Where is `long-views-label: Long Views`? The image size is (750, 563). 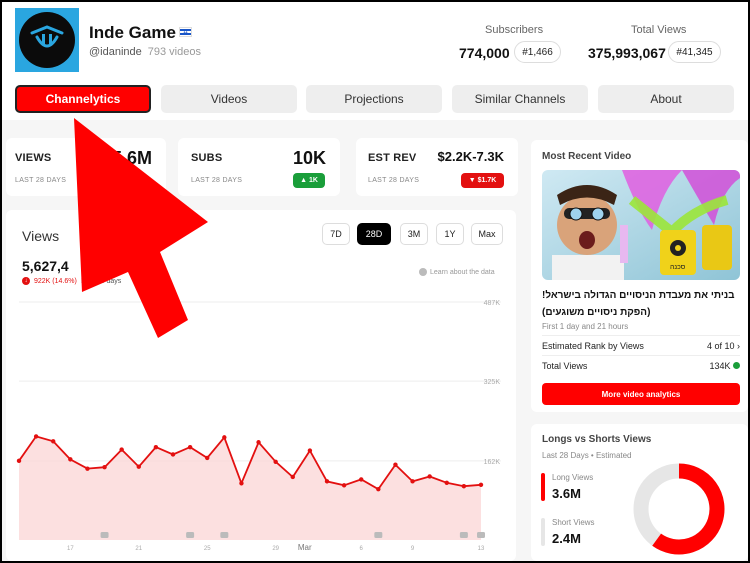
long-views-label: Long Views is located at coordinates (573, 477).